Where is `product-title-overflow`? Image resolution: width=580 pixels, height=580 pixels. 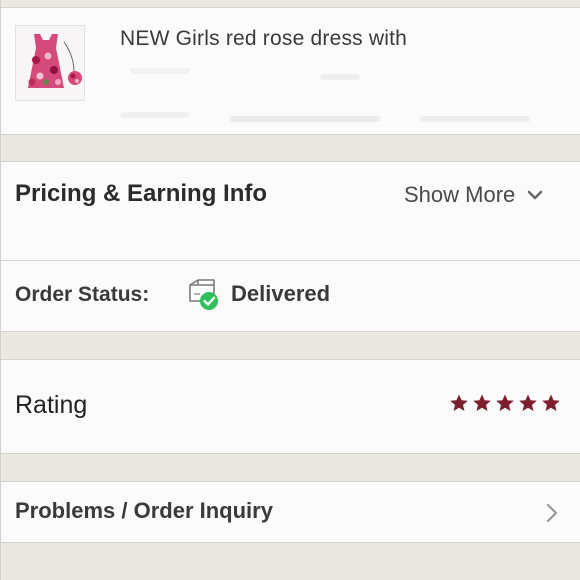 product-title-overflow is located at coordinates (330, 95).